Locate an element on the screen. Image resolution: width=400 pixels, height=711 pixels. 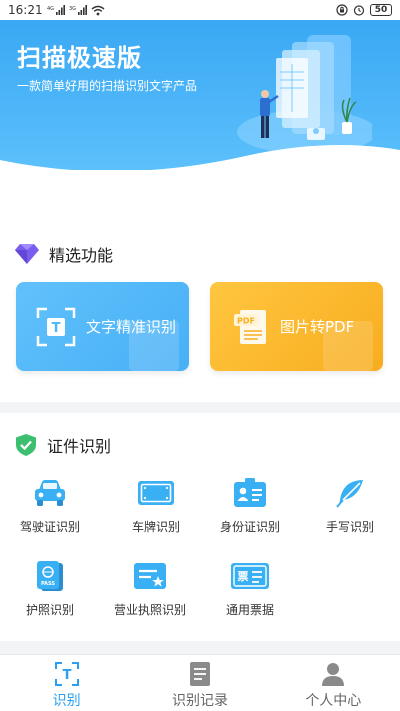
featured-header: 精选功能 is located at coordinates (64, 254).